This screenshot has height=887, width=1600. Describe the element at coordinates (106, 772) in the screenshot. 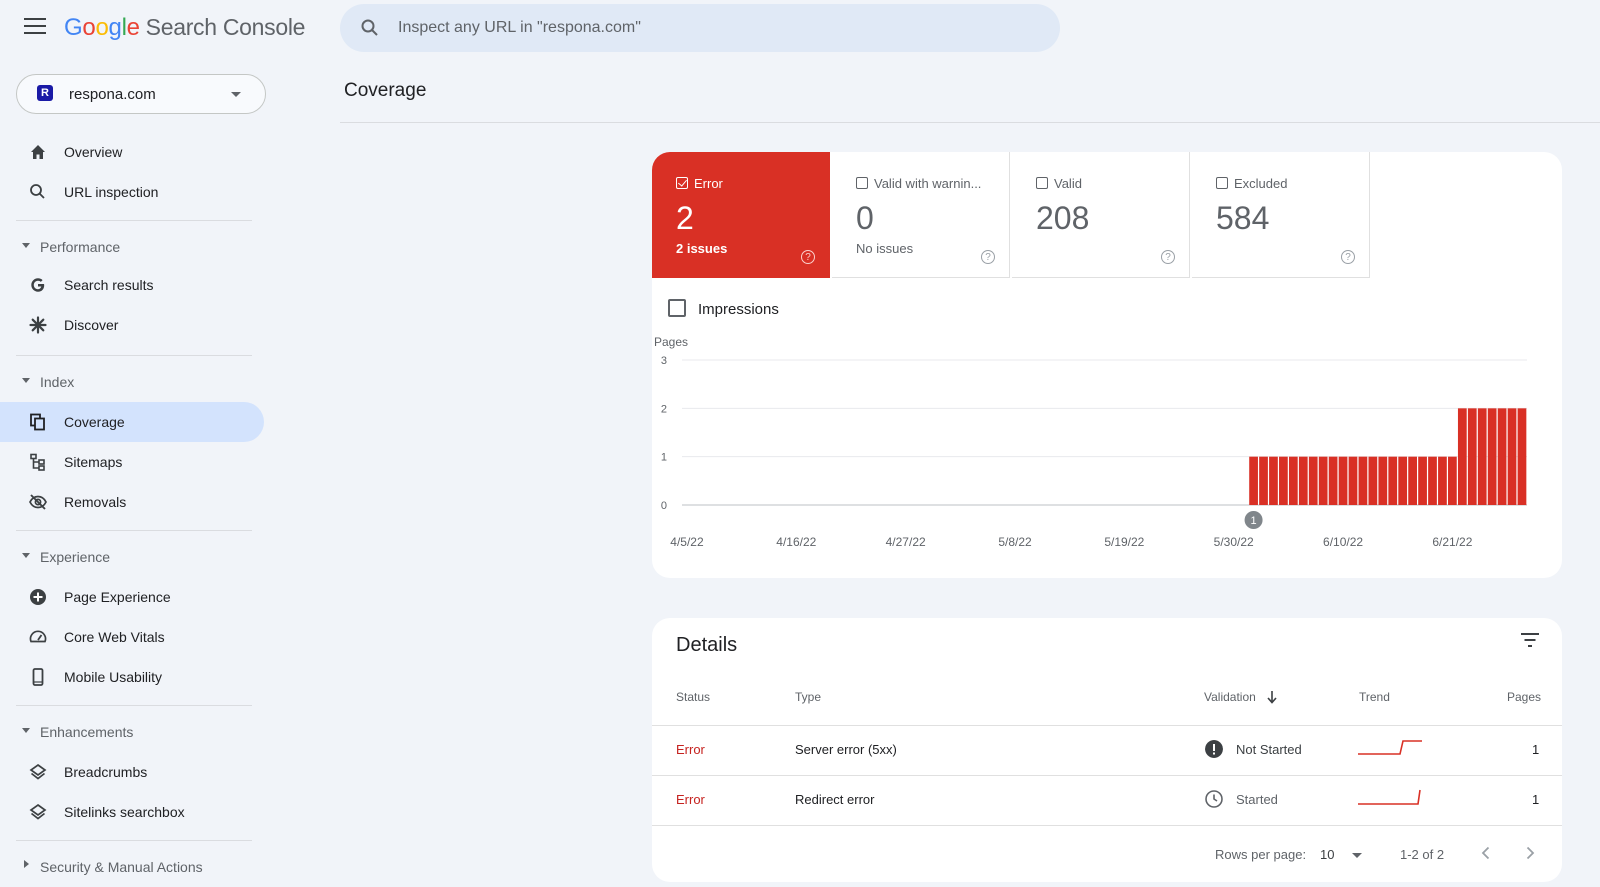

I see `sidebar-label: Breadcrumbs` at that location.